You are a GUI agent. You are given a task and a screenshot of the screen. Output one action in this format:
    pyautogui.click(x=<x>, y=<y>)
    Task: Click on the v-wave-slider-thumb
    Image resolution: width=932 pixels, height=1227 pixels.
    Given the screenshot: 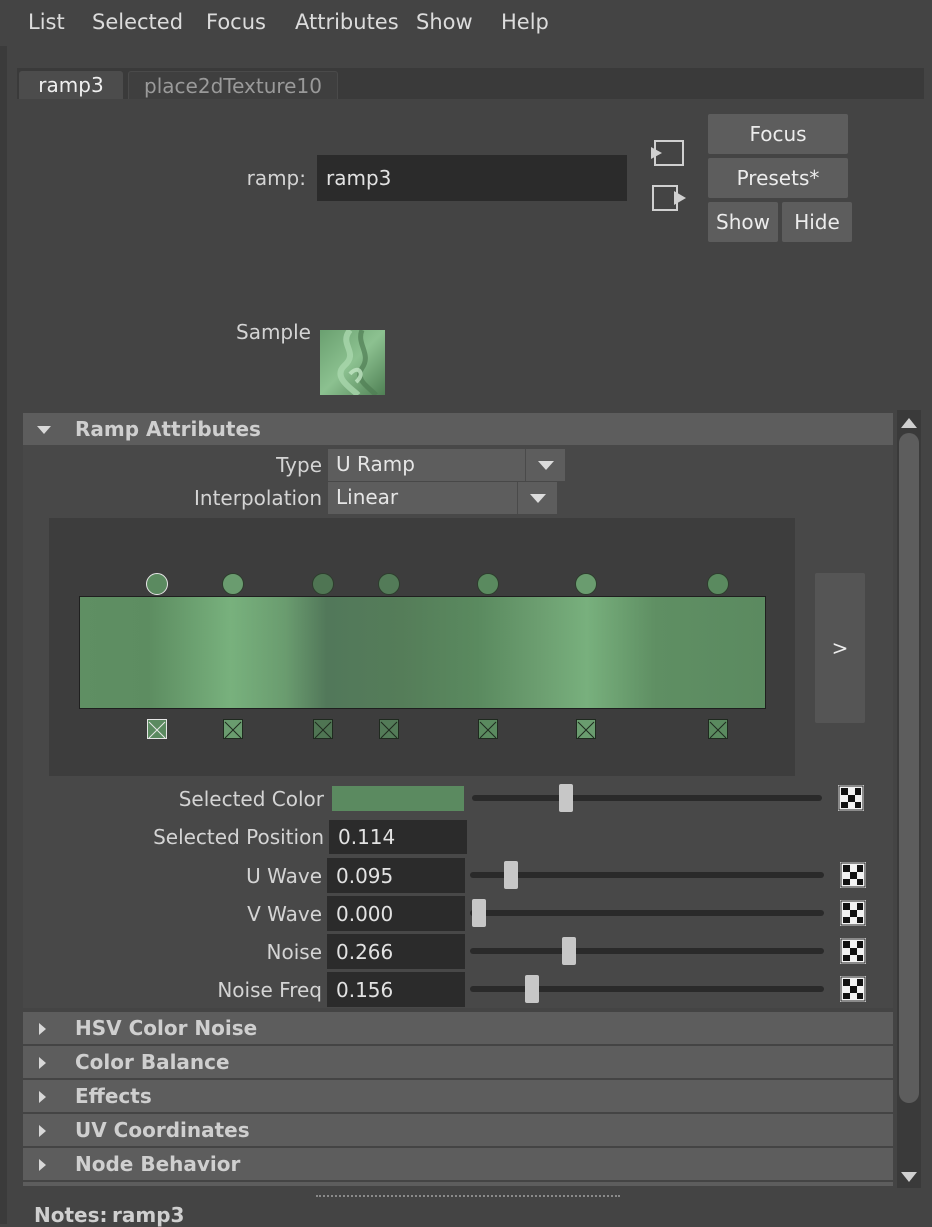 What is the action you would take?
    pyautogui.click(x=479, y=913)
    